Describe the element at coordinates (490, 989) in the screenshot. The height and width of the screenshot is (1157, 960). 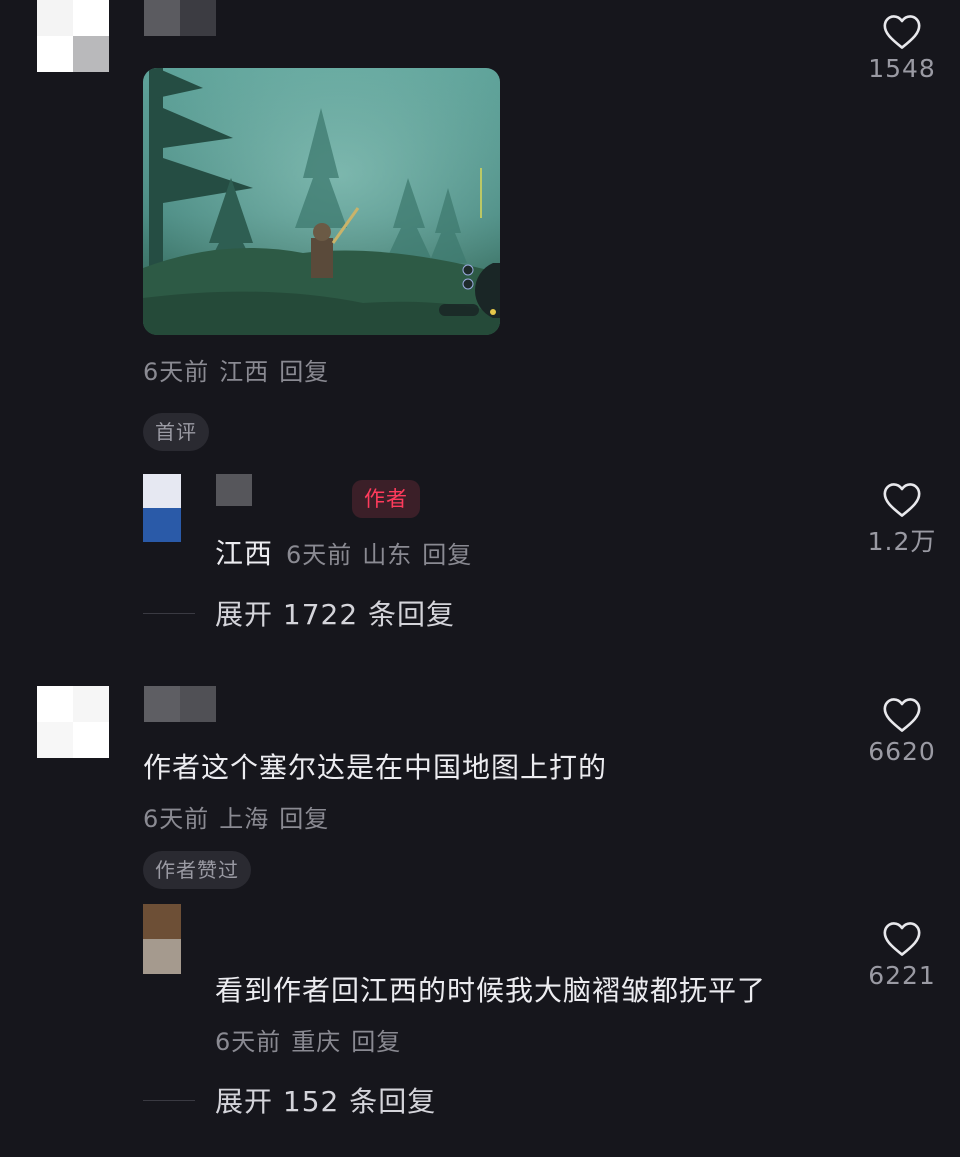
I see `comment-text: 看到作者回江西的时候我大脑褶皱都抚平了` at that location.